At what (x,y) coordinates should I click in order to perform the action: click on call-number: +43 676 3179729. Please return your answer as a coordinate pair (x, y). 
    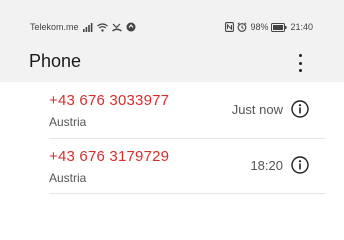
    Looking at the image, I should click on (109, 156).